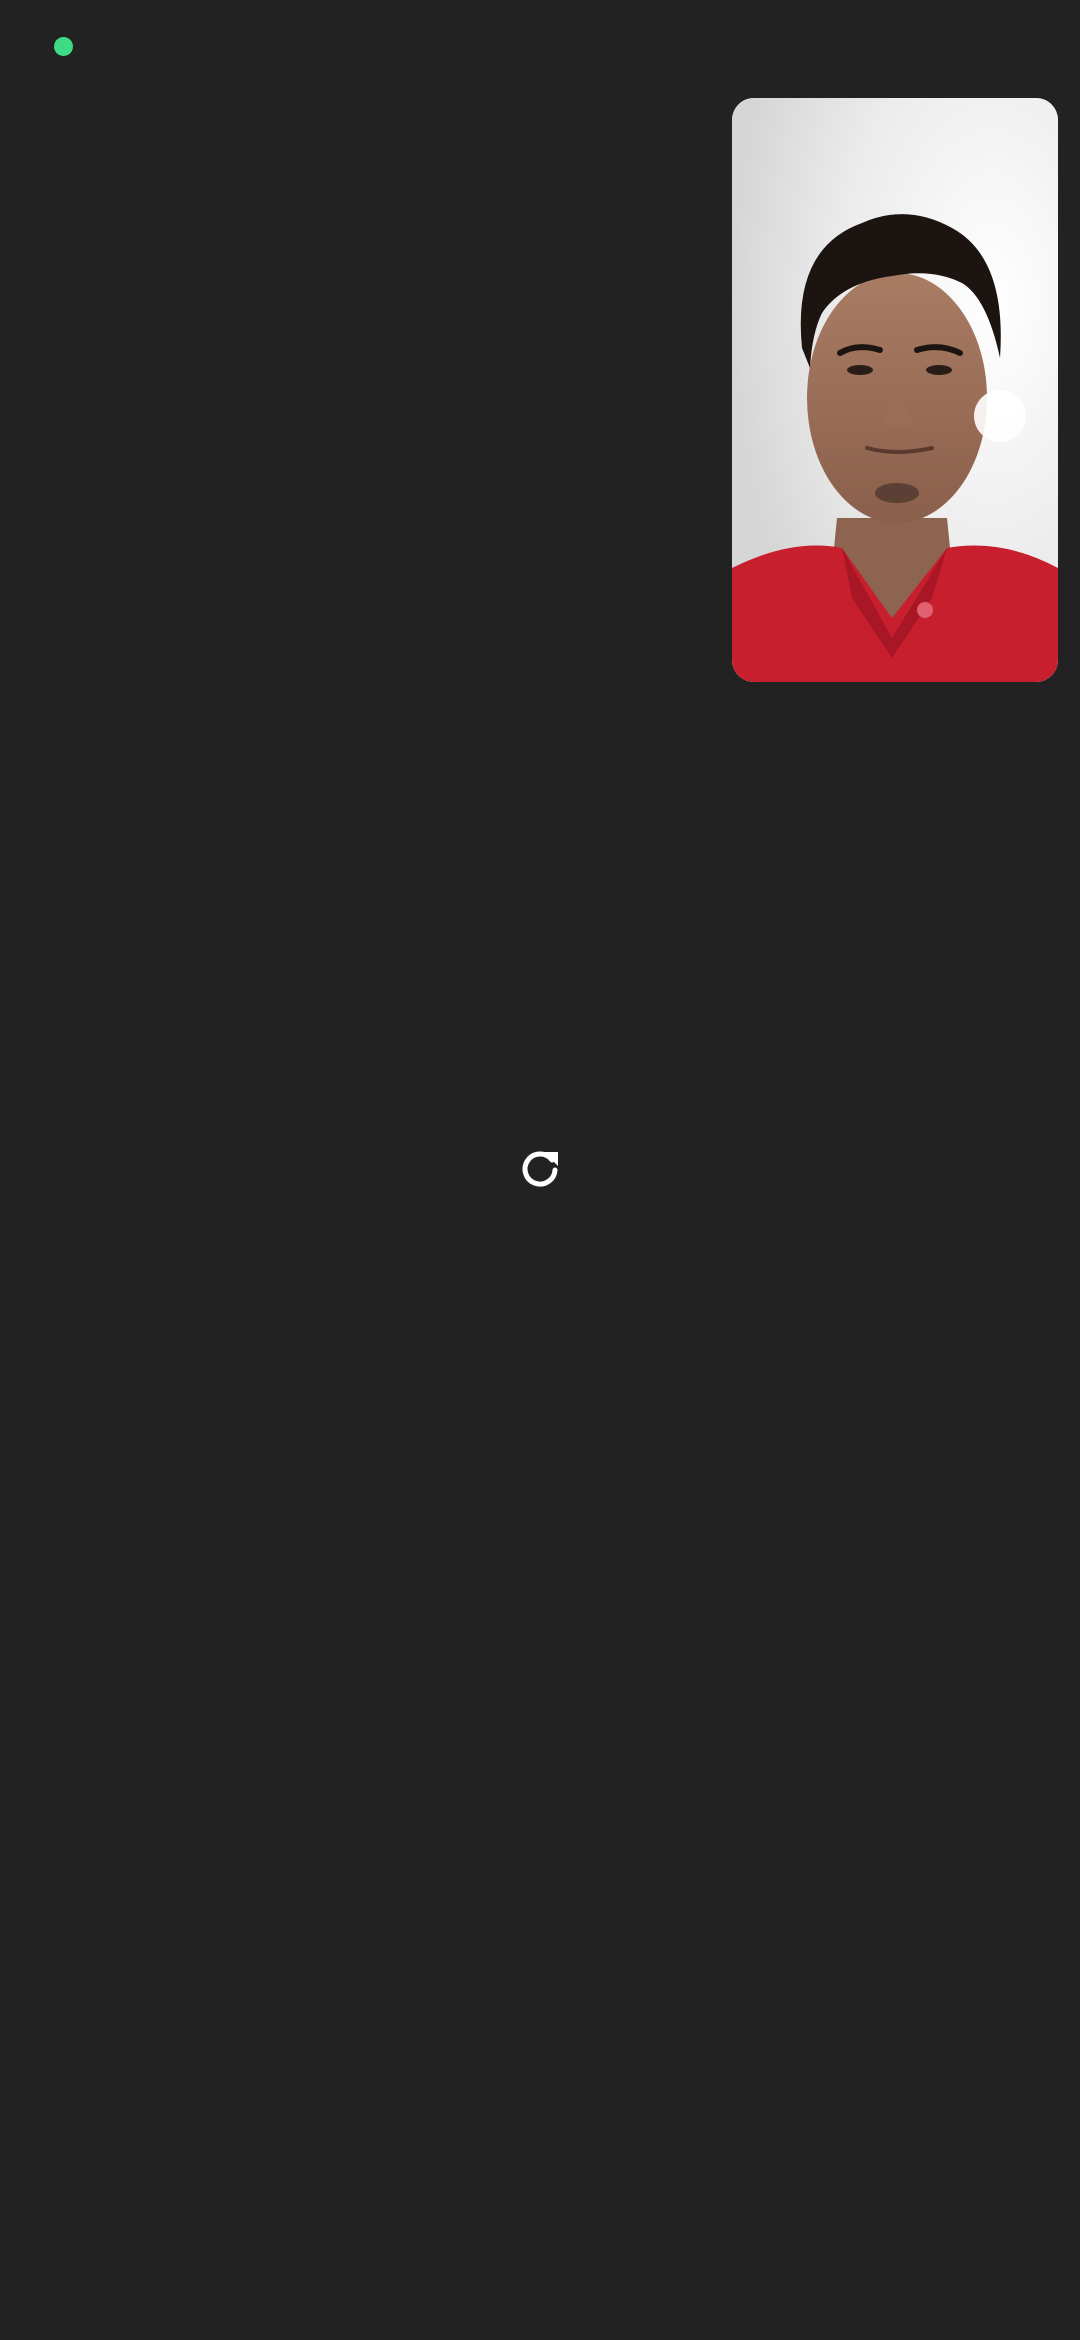  I want to click on self-camera-preview, so click(895, 390).